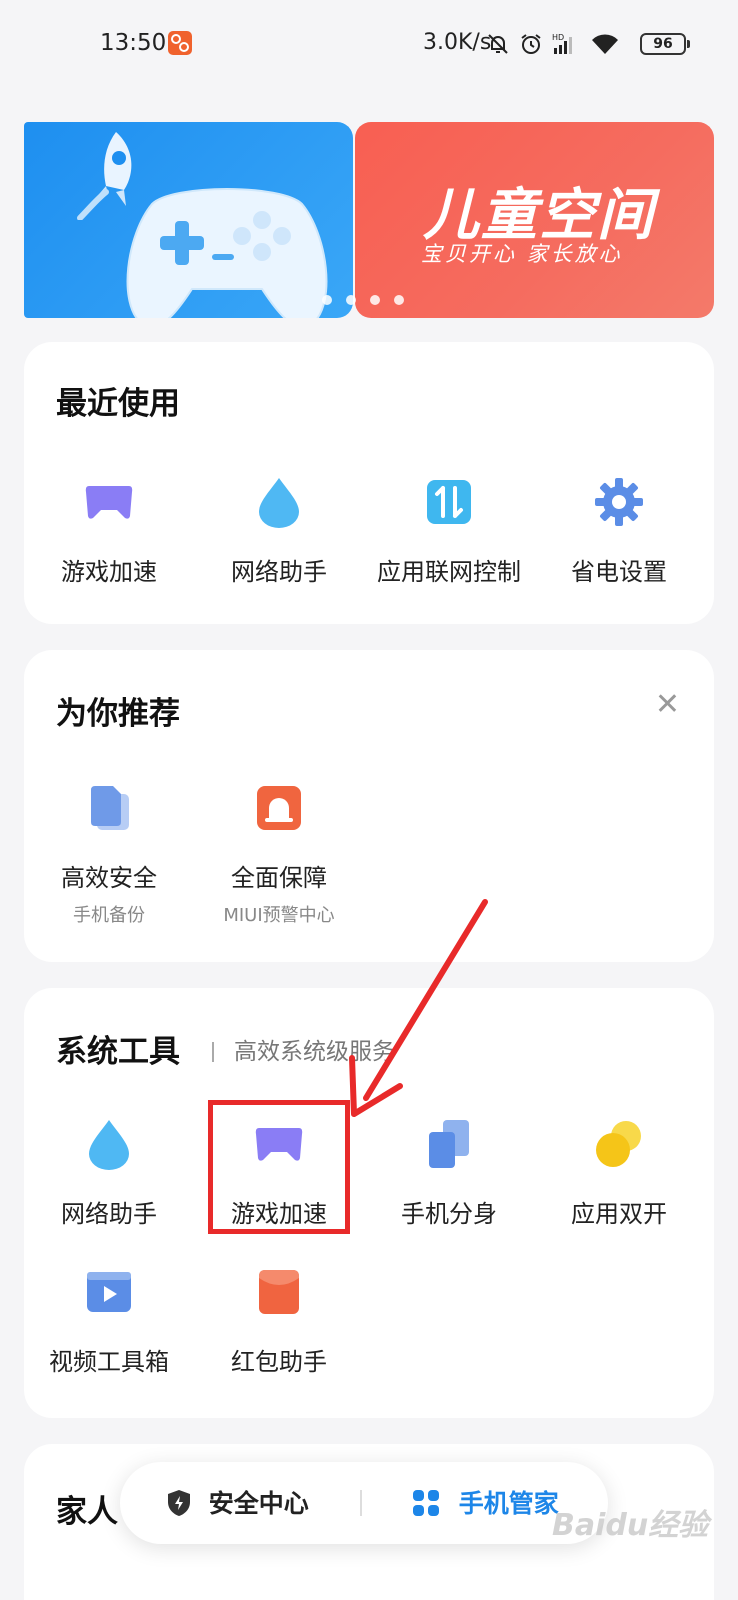  I want to click on banner-carousel: 儿童空间 宝贝开心 家长放心, so click(369, 220).